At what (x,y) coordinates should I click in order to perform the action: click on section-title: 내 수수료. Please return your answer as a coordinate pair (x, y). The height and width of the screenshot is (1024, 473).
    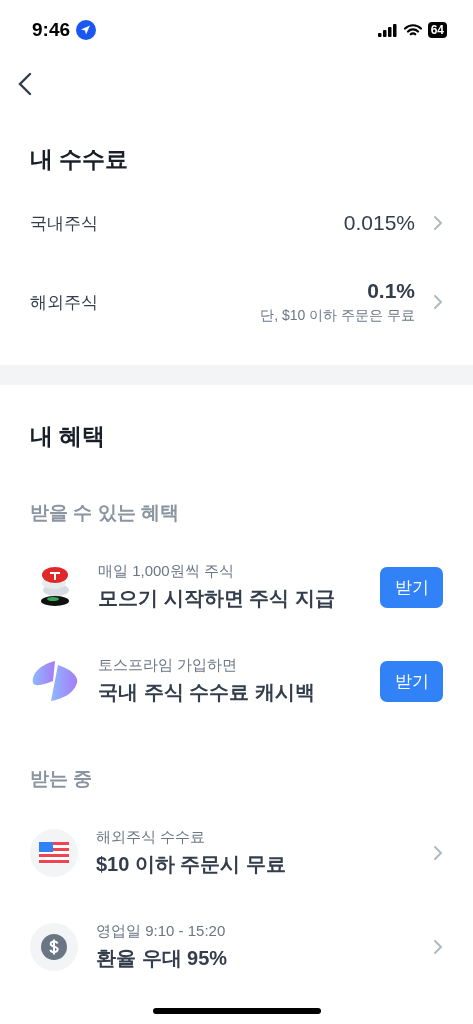
    Looking at the image, I should click on (79, 159).